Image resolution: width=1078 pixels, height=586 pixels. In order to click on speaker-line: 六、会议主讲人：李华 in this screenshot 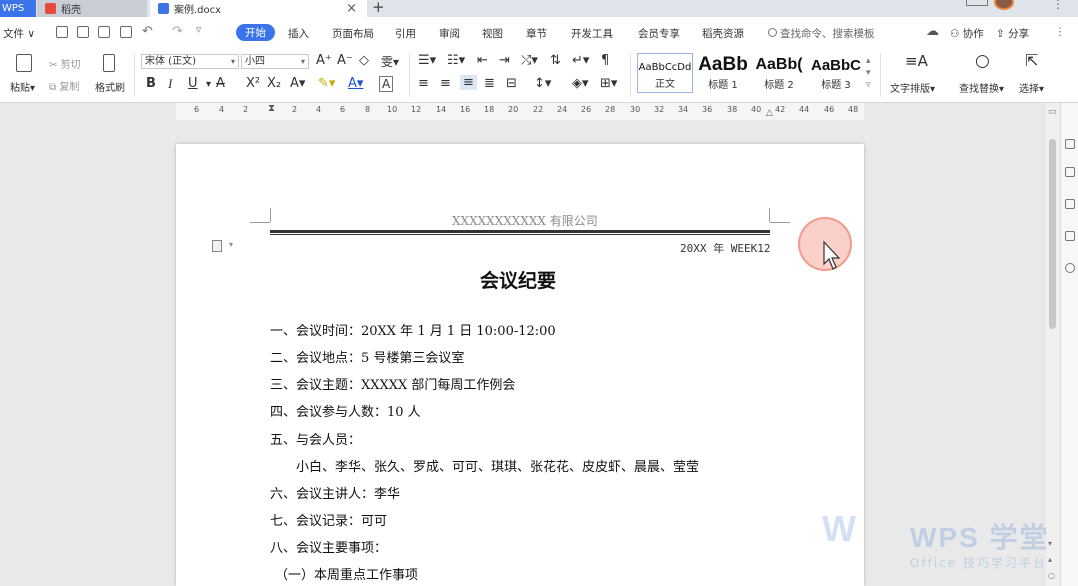, I will do `click(335, 492)`.